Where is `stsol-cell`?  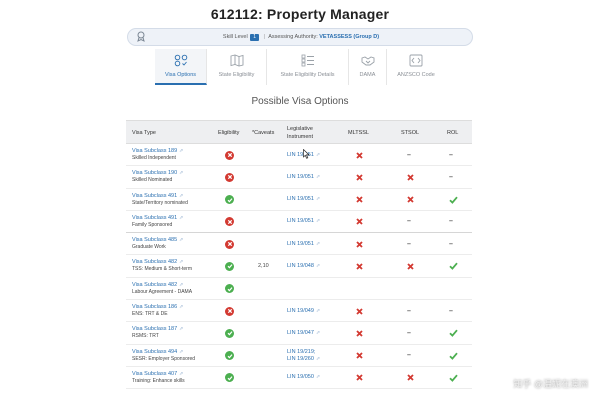
stsol-cell is located at coordinates (410, 200).